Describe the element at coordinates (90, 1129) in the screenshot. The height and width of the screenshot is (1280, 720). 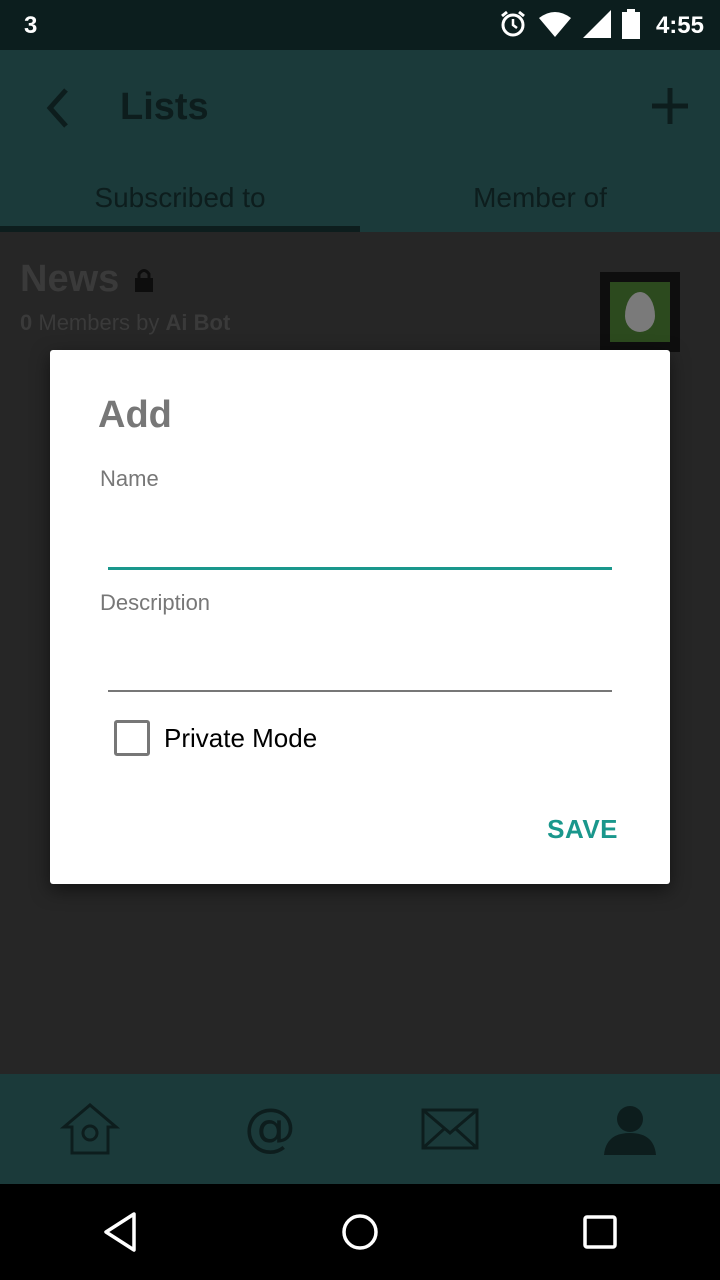
I see `home-icon` at that location.